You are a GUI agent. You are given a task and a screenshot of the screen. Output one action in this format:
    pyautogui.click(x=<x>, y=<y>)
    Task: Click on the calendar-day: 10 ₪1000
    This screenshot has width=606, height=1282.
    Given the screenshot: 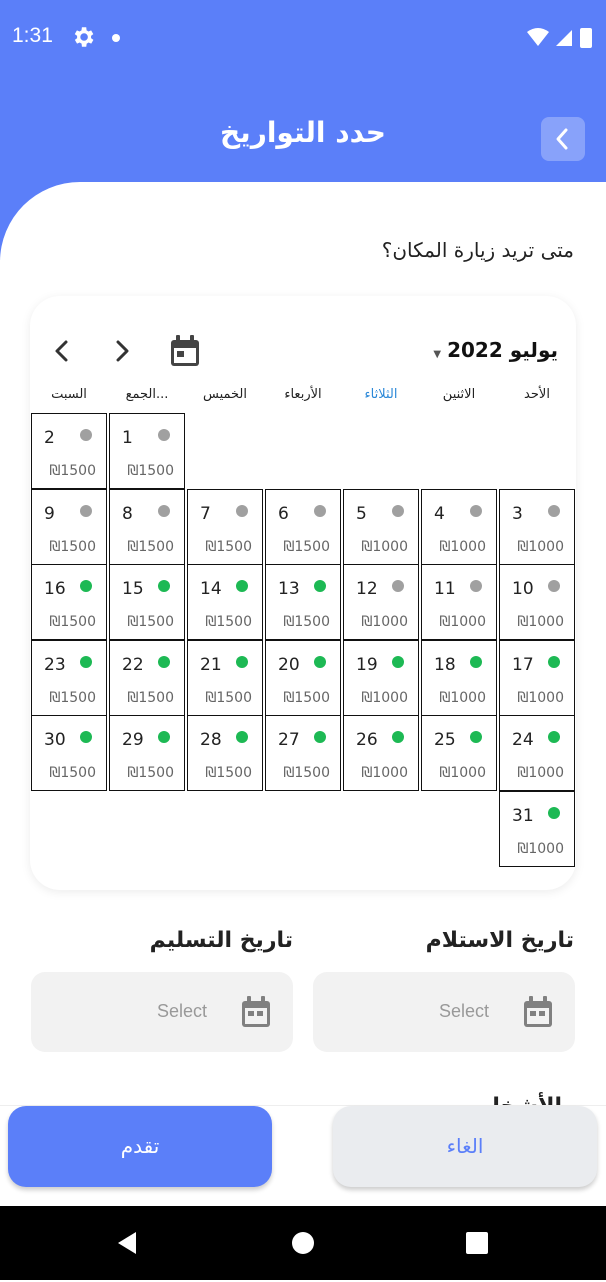 What is the action you would take?
    pyautogui.click(x=537, y=602)
    